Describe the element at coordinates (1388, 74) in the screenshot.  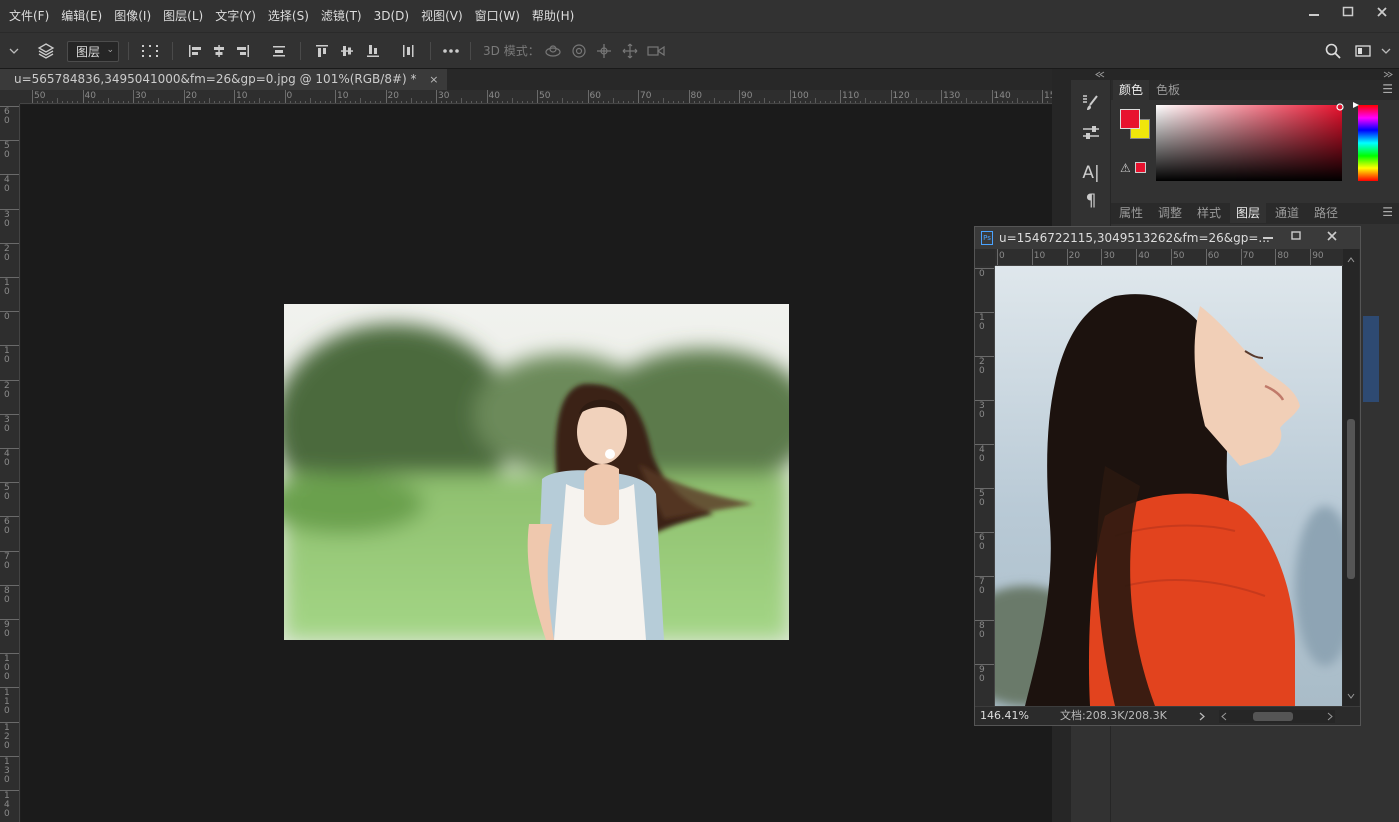
I see `collapse-right-icon` at that location.